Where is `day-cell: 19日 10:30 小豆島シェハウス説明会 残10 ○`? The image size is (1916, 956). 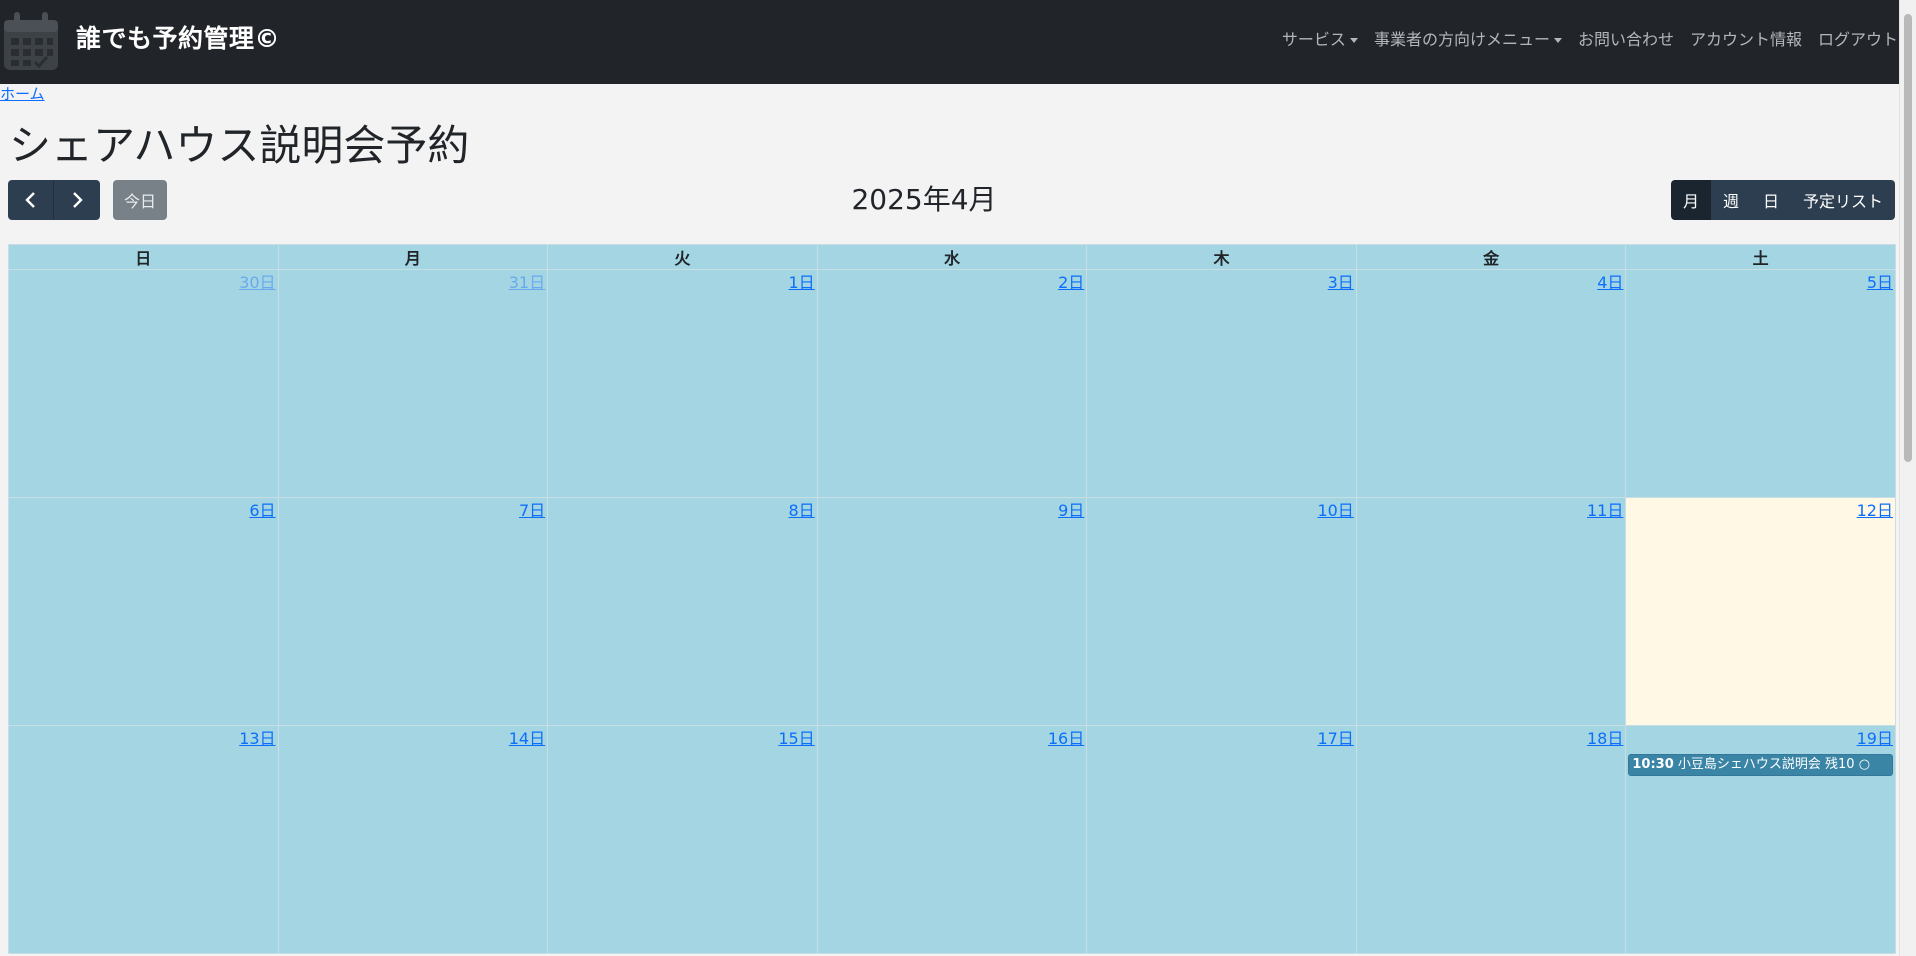
day-cell: 19日 10:30 小豆島シェハウス説明会 残10 ○ is located at coordinates (1760, 839).